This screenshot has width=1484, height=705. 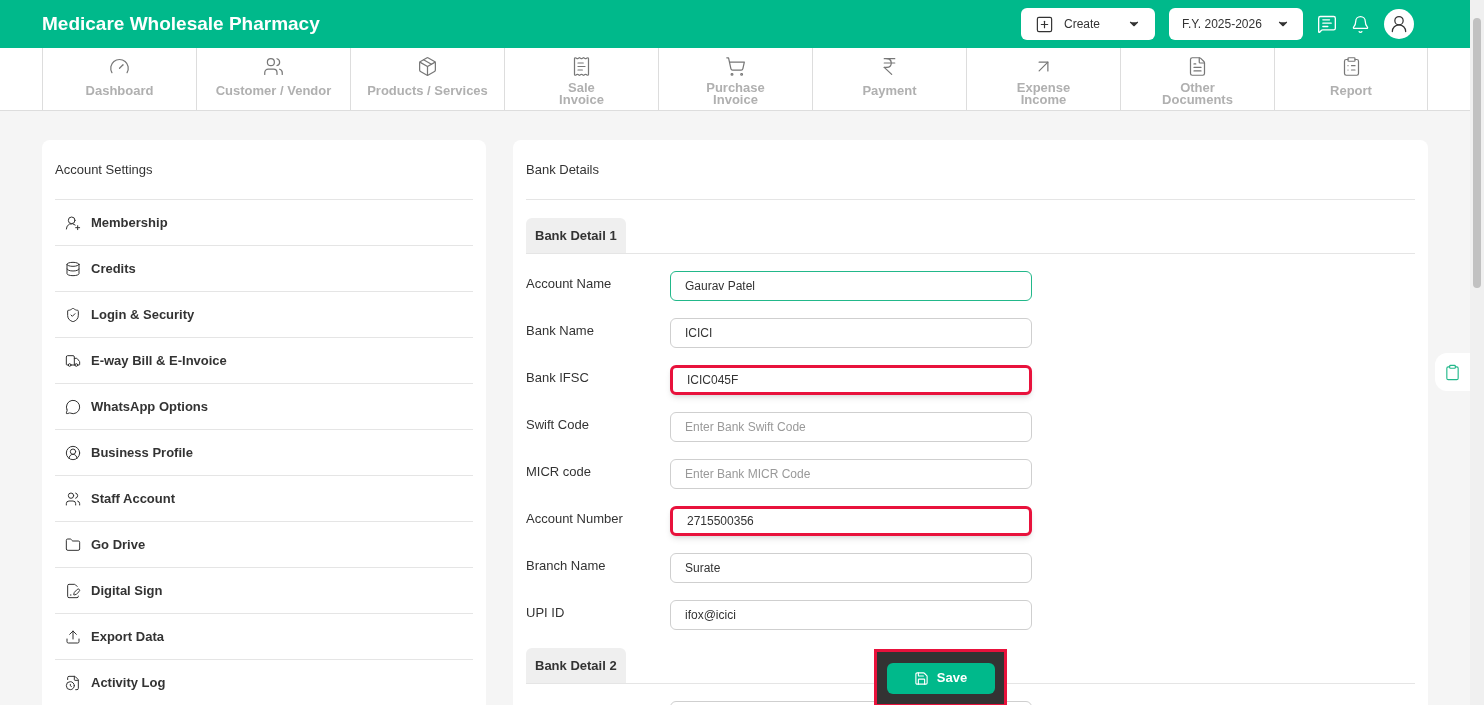 I want to click on settings-item: Activity Log, so click(x=264, y=682).